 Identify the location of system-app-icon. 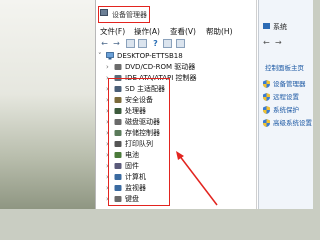
(266, 26).